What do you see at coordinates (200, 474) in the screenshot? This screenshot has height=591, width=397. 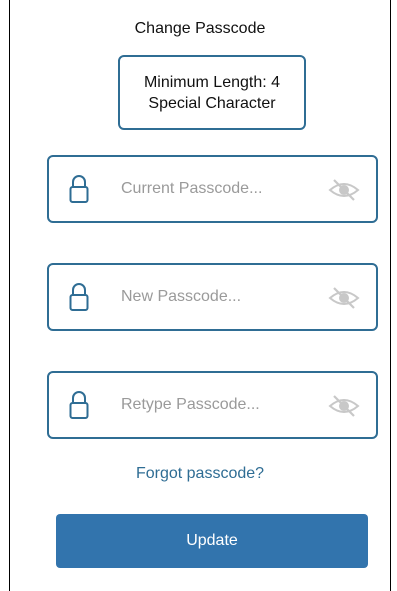 I see `forgot-passcode-link: Forgot passcode?` at bounding box center [200, 474].